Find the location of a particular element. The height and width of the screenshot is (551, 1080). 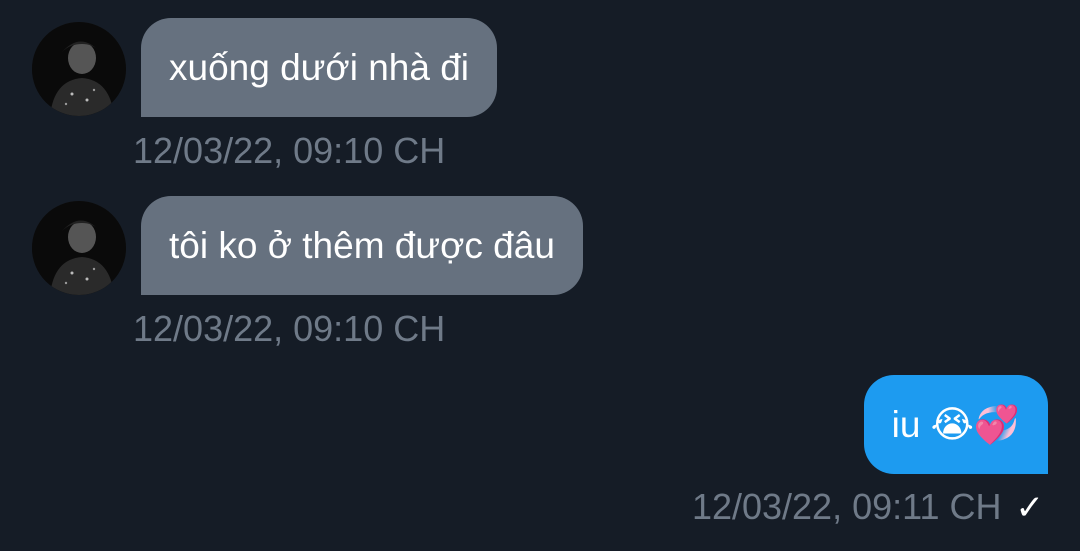

outgoing-message-bubble: iu 😭💞 is located at coordinates (955, 424).